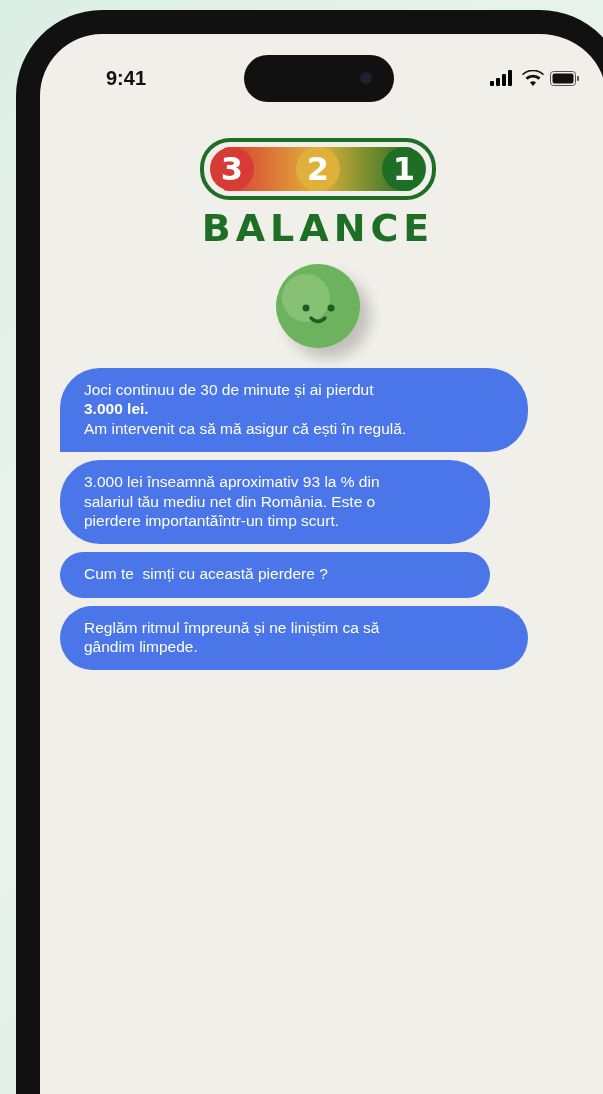  I want to click on logo-digit: 2, so click(318, 169).